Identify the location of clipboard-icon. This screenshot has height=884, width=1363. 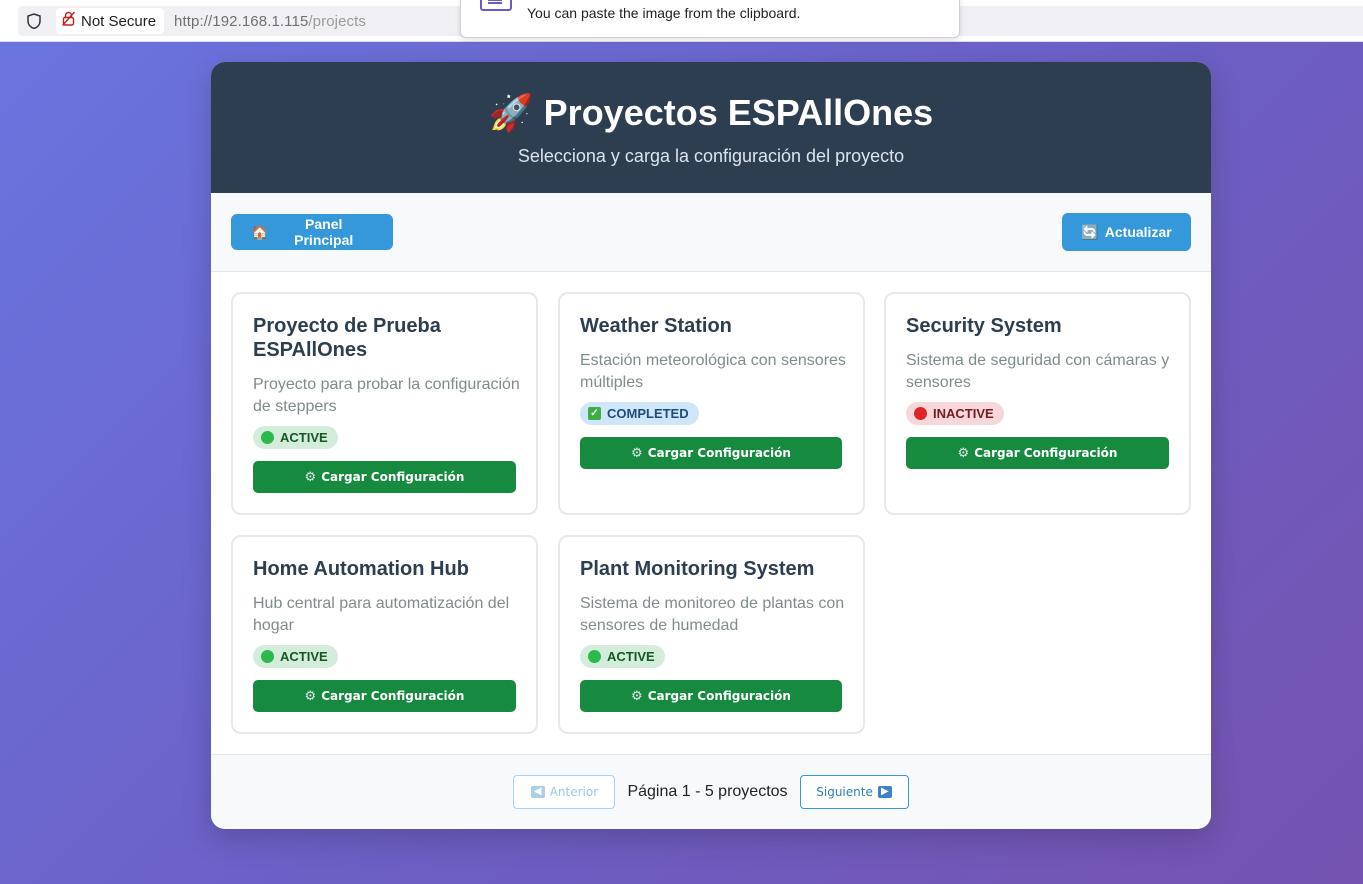
(496, 5).